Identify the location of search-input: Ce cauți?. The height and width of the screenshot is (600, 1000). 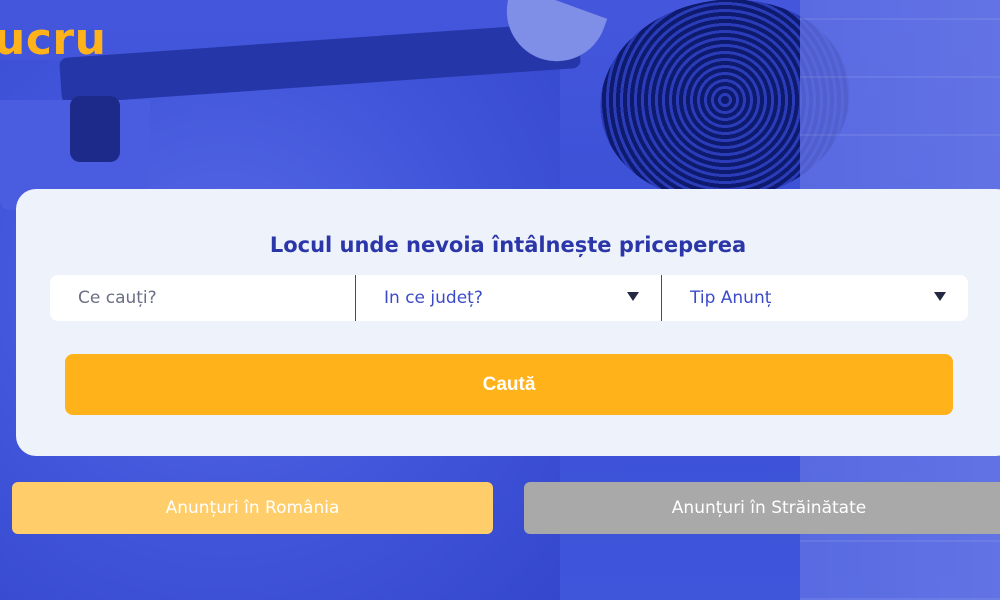
(203, 298).